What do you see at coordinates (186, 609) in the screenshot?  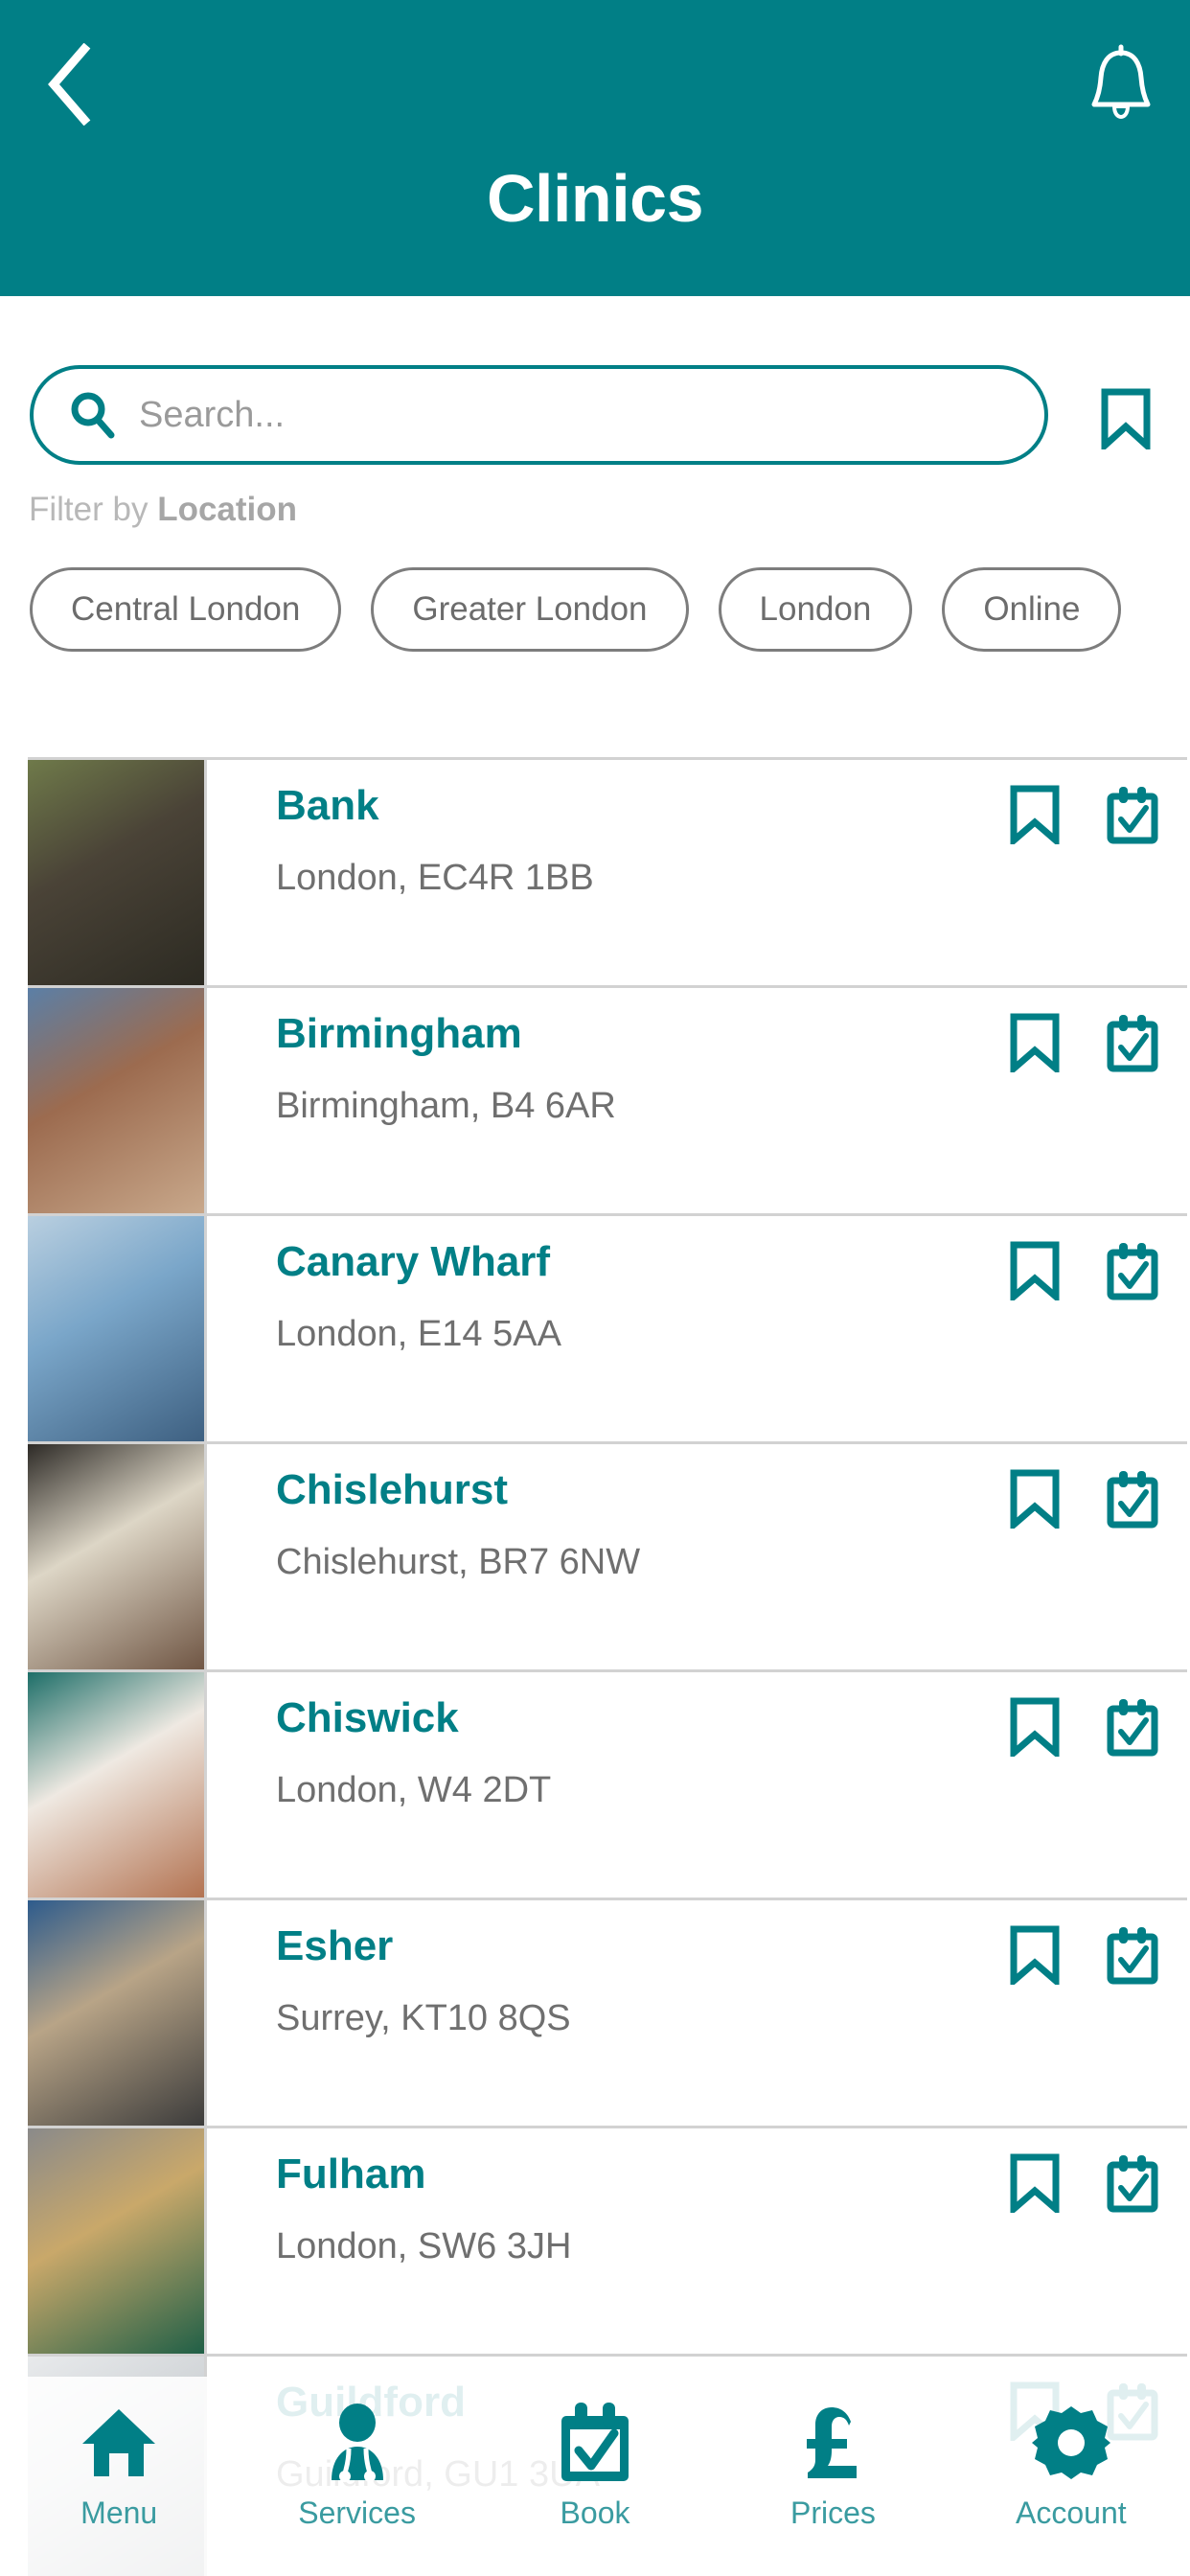 I see `filter-chip: Central London` at bounding box center [186, 609].